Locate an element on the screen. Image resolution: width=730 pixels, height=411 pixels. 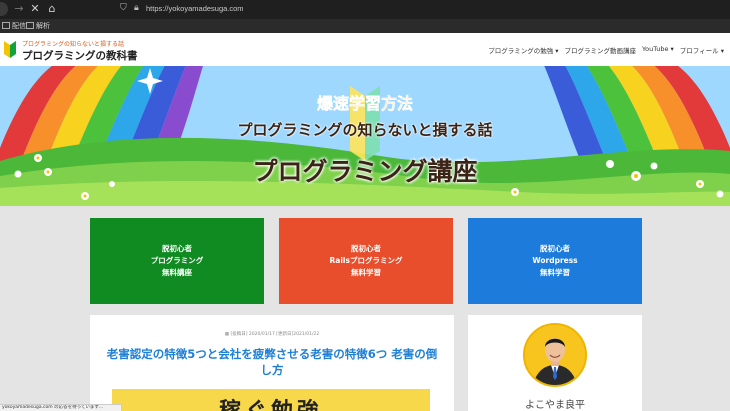
author-sidebar: よこやま良平 is located at coordinates (555, 363).